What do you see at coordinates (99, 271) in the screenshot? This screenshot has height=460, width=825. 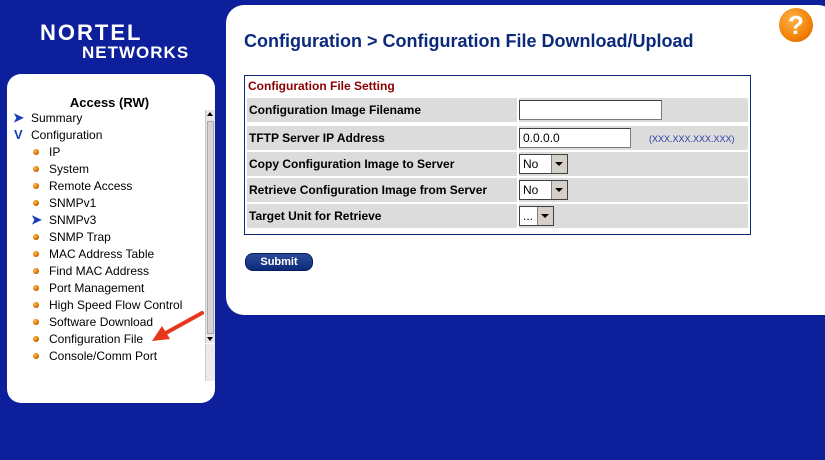 I see `nav-item-label: Find MAC Address` at bounding box center [99, 271].